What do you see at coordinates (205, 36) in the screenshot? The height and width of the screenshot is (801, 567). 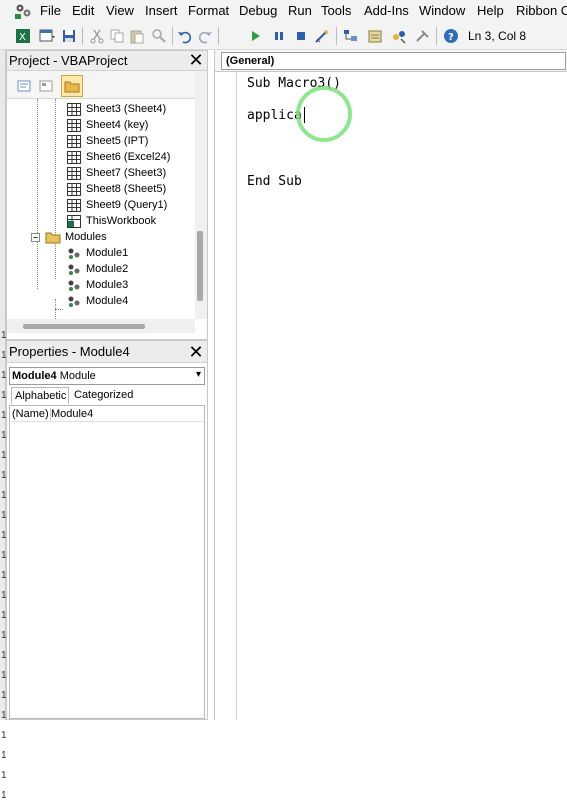 I see `redo-icon` at bounding box center [205, 36].